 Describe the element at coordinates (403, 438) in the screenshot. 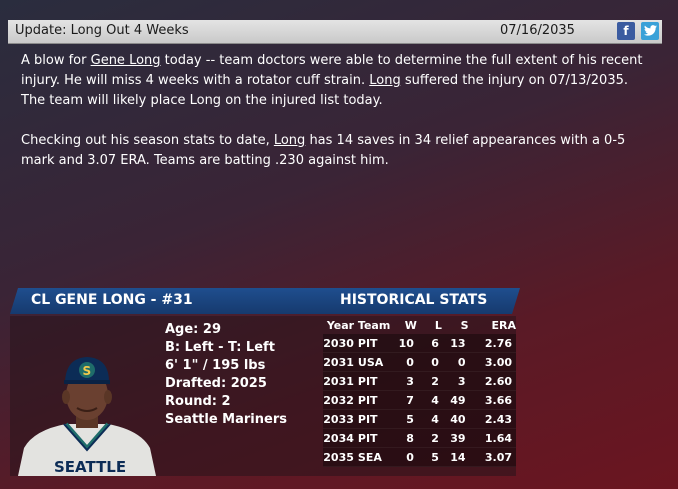

I see `stats-cell: 8` at that location.